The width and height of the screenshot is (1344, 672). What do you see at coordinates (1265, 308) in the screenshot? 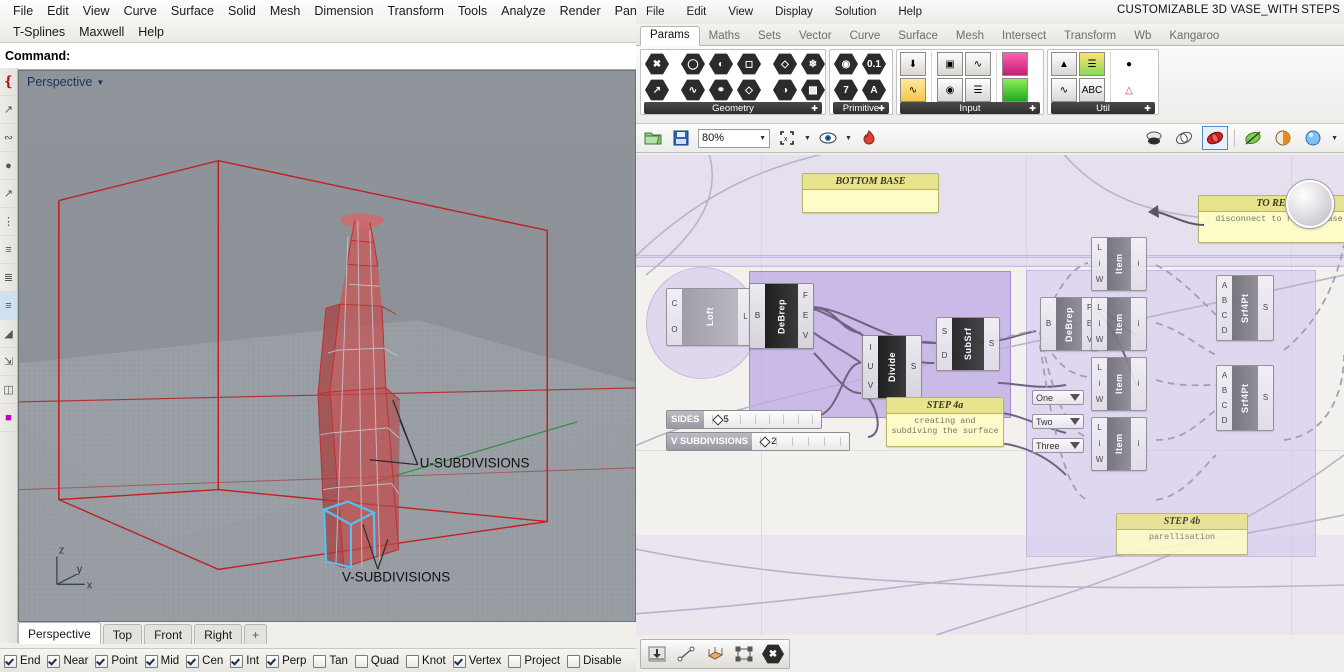
I see `pin-s: S` at bounding box center [1265, 308].